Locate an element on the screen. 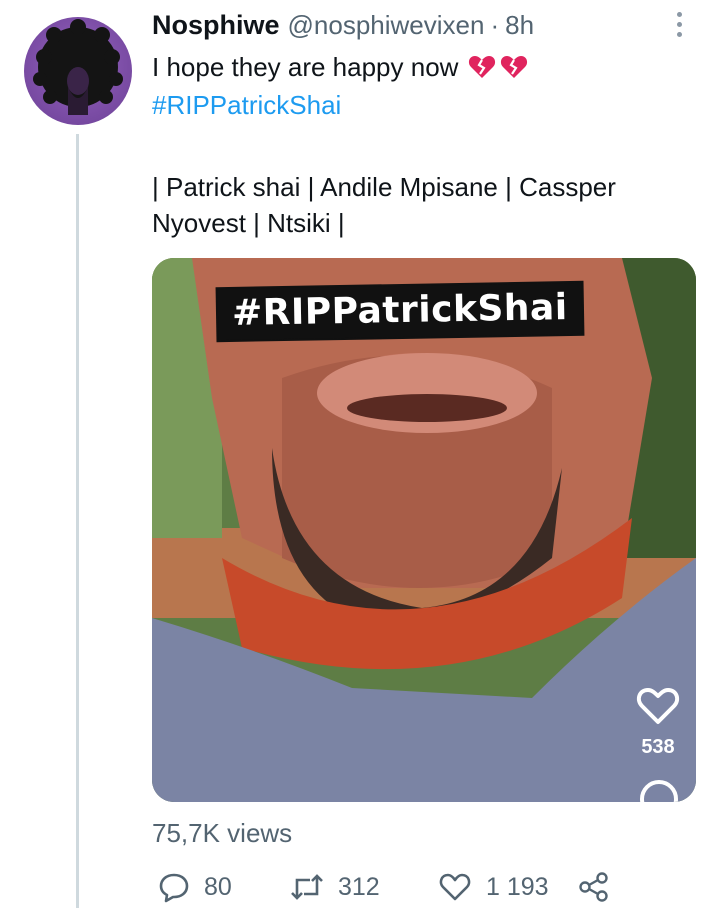  hashtag-link: #RIPPatrickShai is located at coordinates (246, 105).